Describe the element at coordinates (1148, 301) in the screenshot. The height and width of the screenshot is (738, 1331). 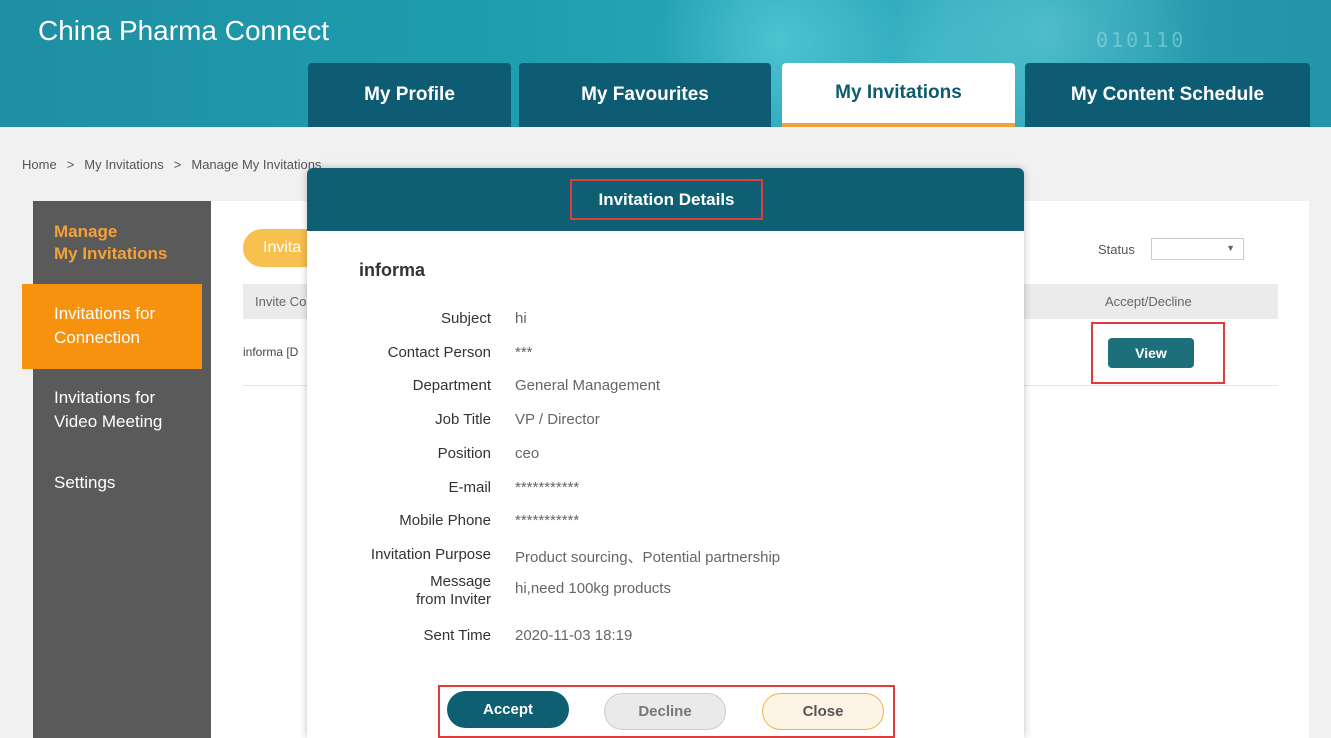
I see `column-header-accept-decline: Accept/Decline` at that location.